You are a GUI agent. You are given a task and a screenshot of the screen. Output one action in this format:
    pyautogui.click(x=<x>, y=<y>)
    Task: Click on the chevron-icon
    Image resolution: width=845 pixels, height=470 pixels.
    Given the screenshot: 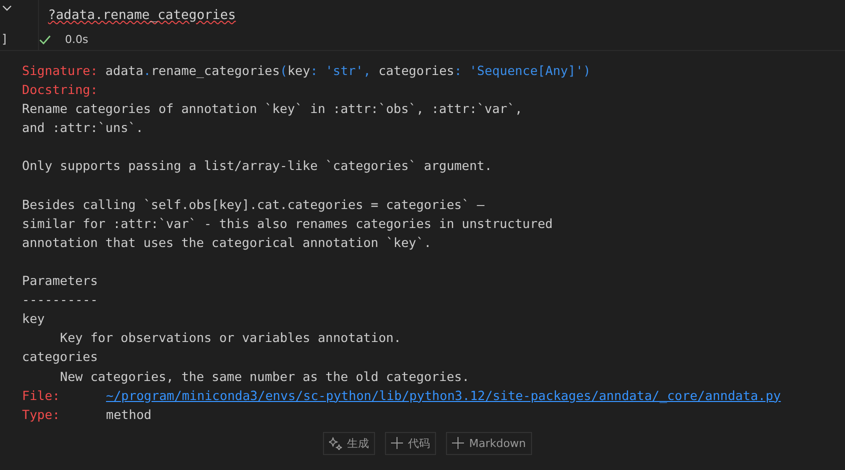 What is the action you would take?
    pyautogui.click(x=7, y=8)
    